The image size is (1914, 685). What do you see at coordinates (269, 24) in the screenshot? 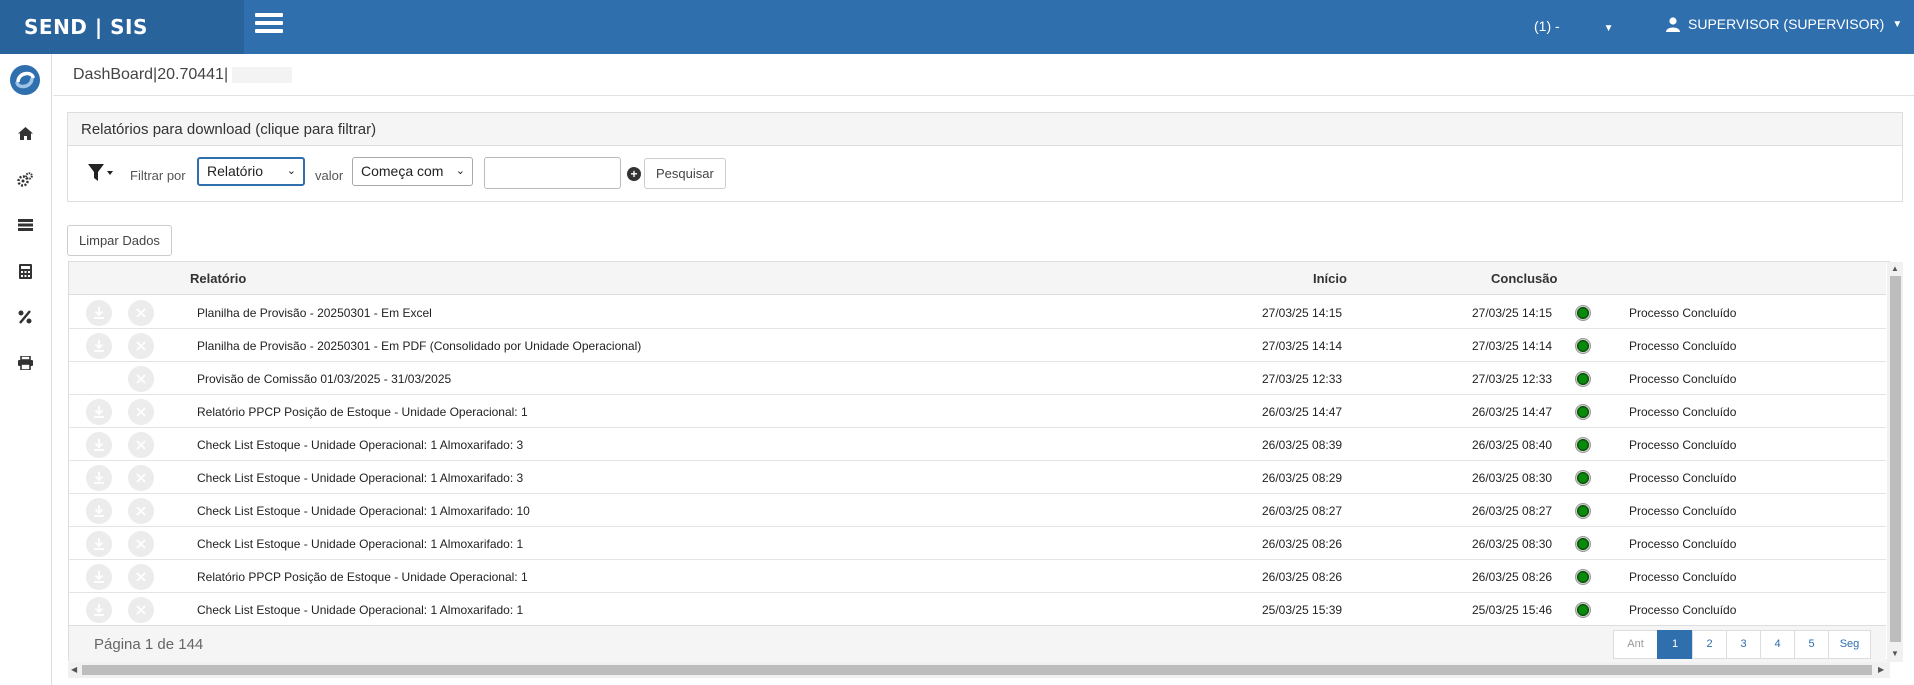
I see `hamburger-menu-icon` at bounding box center [269, 24].